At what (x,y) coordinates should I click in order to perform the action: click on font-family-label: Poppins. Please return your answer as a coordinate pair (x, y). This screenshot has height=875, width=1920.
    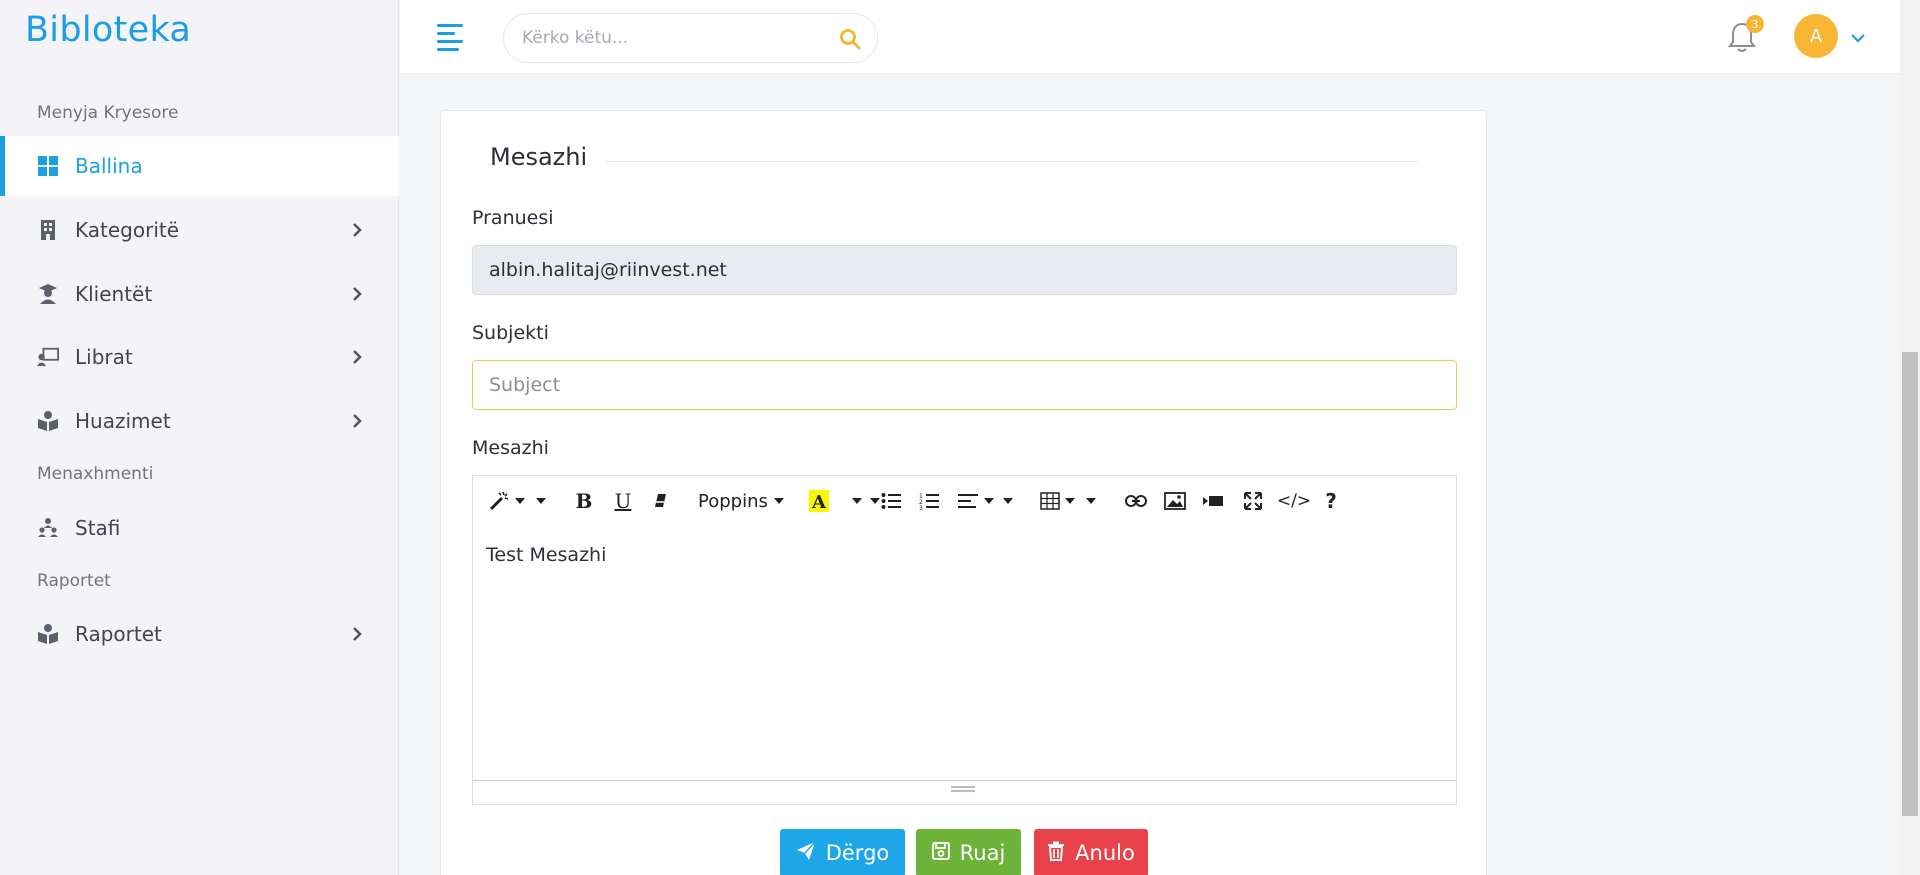
    Looking at the image, I should click on (733, 501).